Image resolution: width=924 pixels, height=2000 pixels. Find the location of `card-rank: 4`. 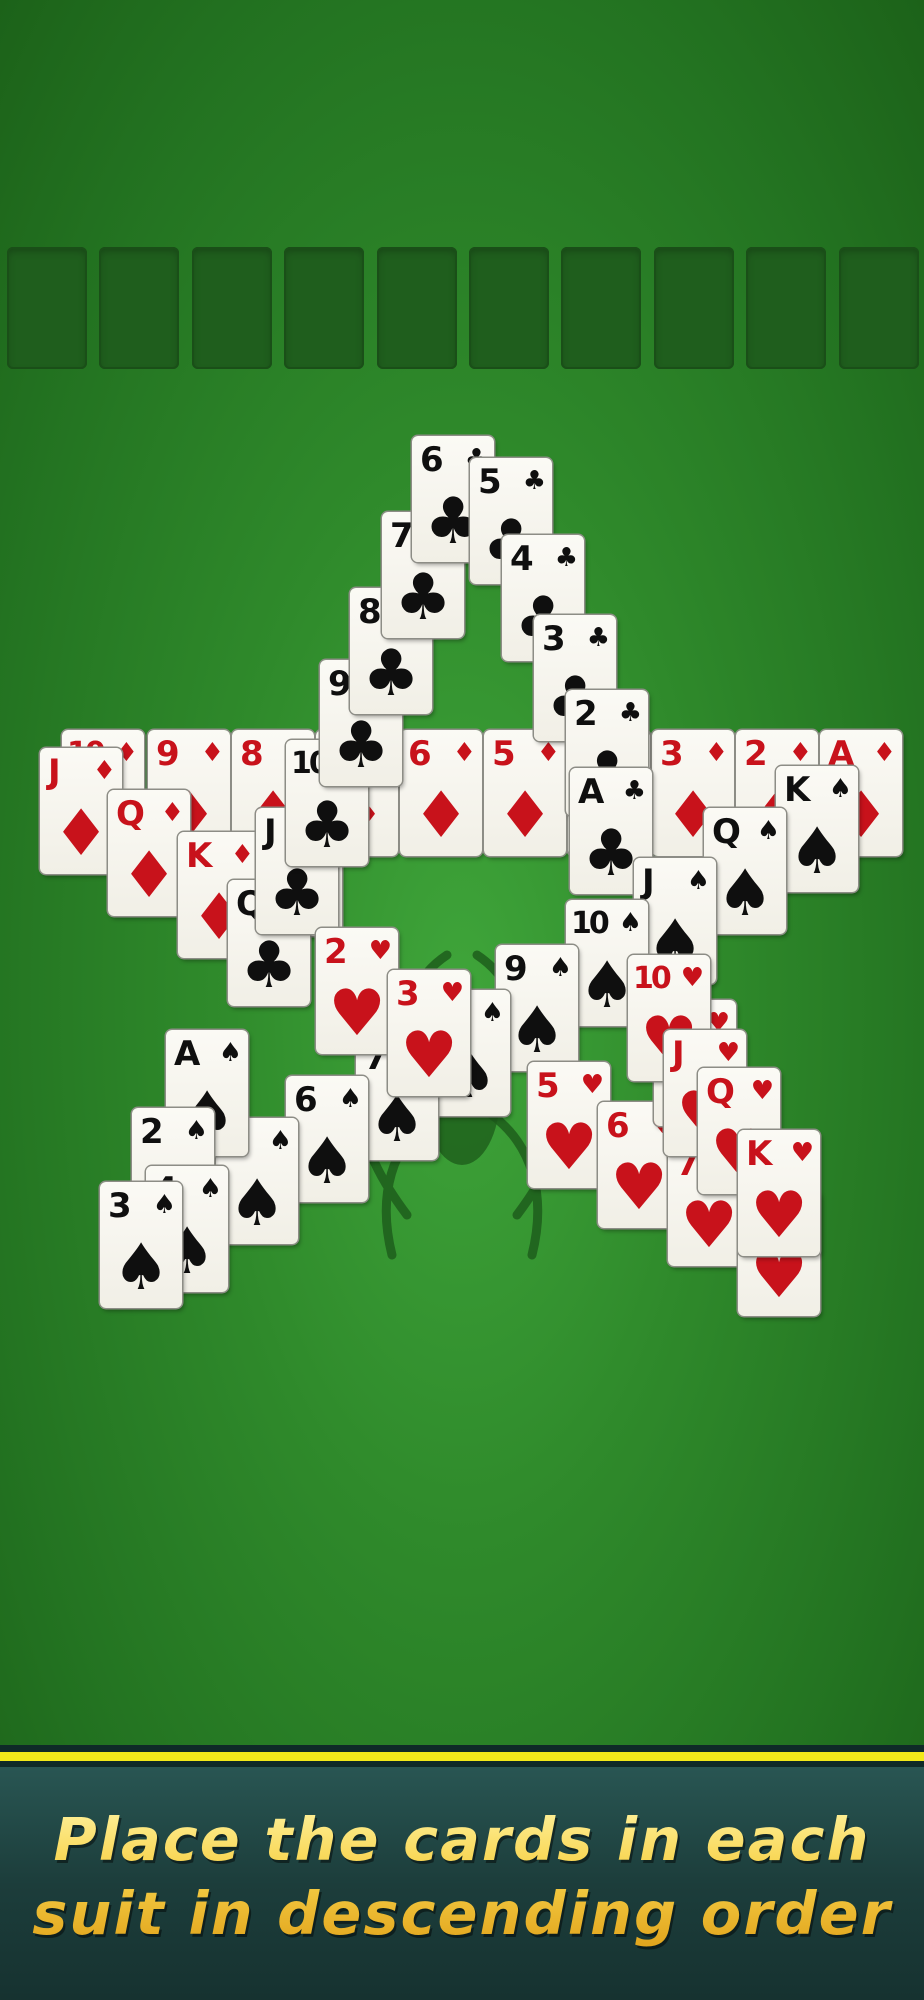

card-rank: 4 is located at coordinates (522, 559).